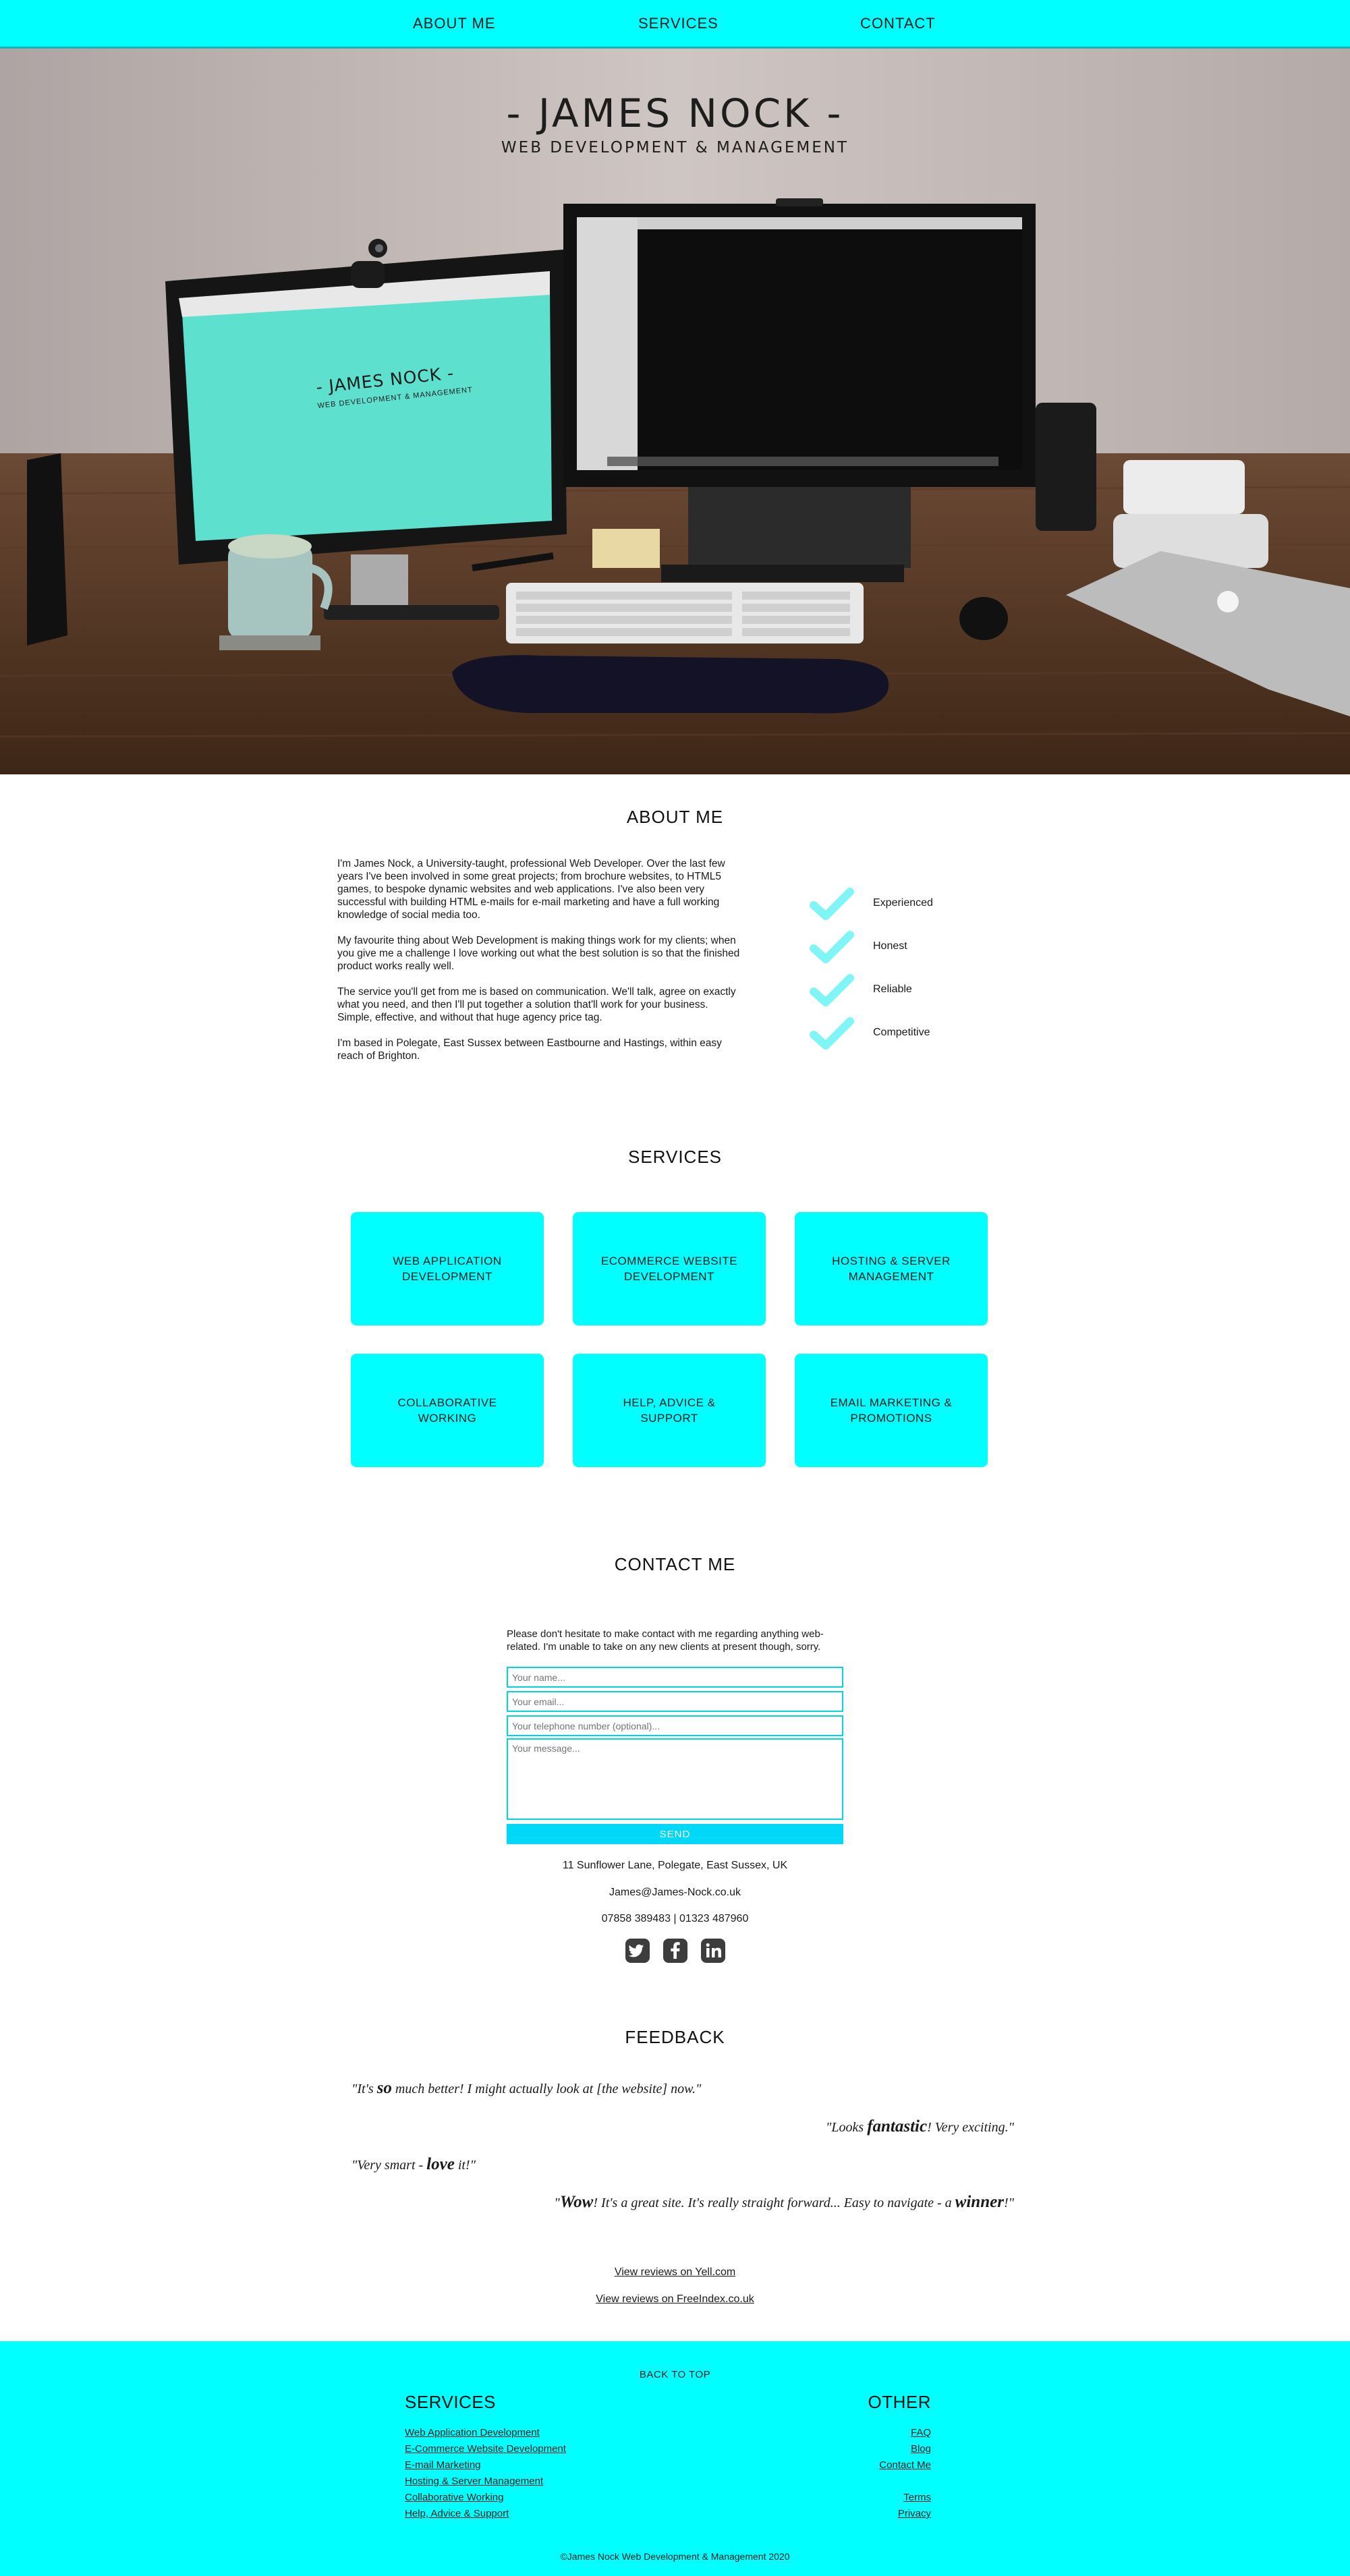 The height and width of the screenshot is (2576, 1350). What do you see at coordinates (675, 817) in the screenshot?
I see `about-heading: ABOUT ME` at bounding box center [675, 817].